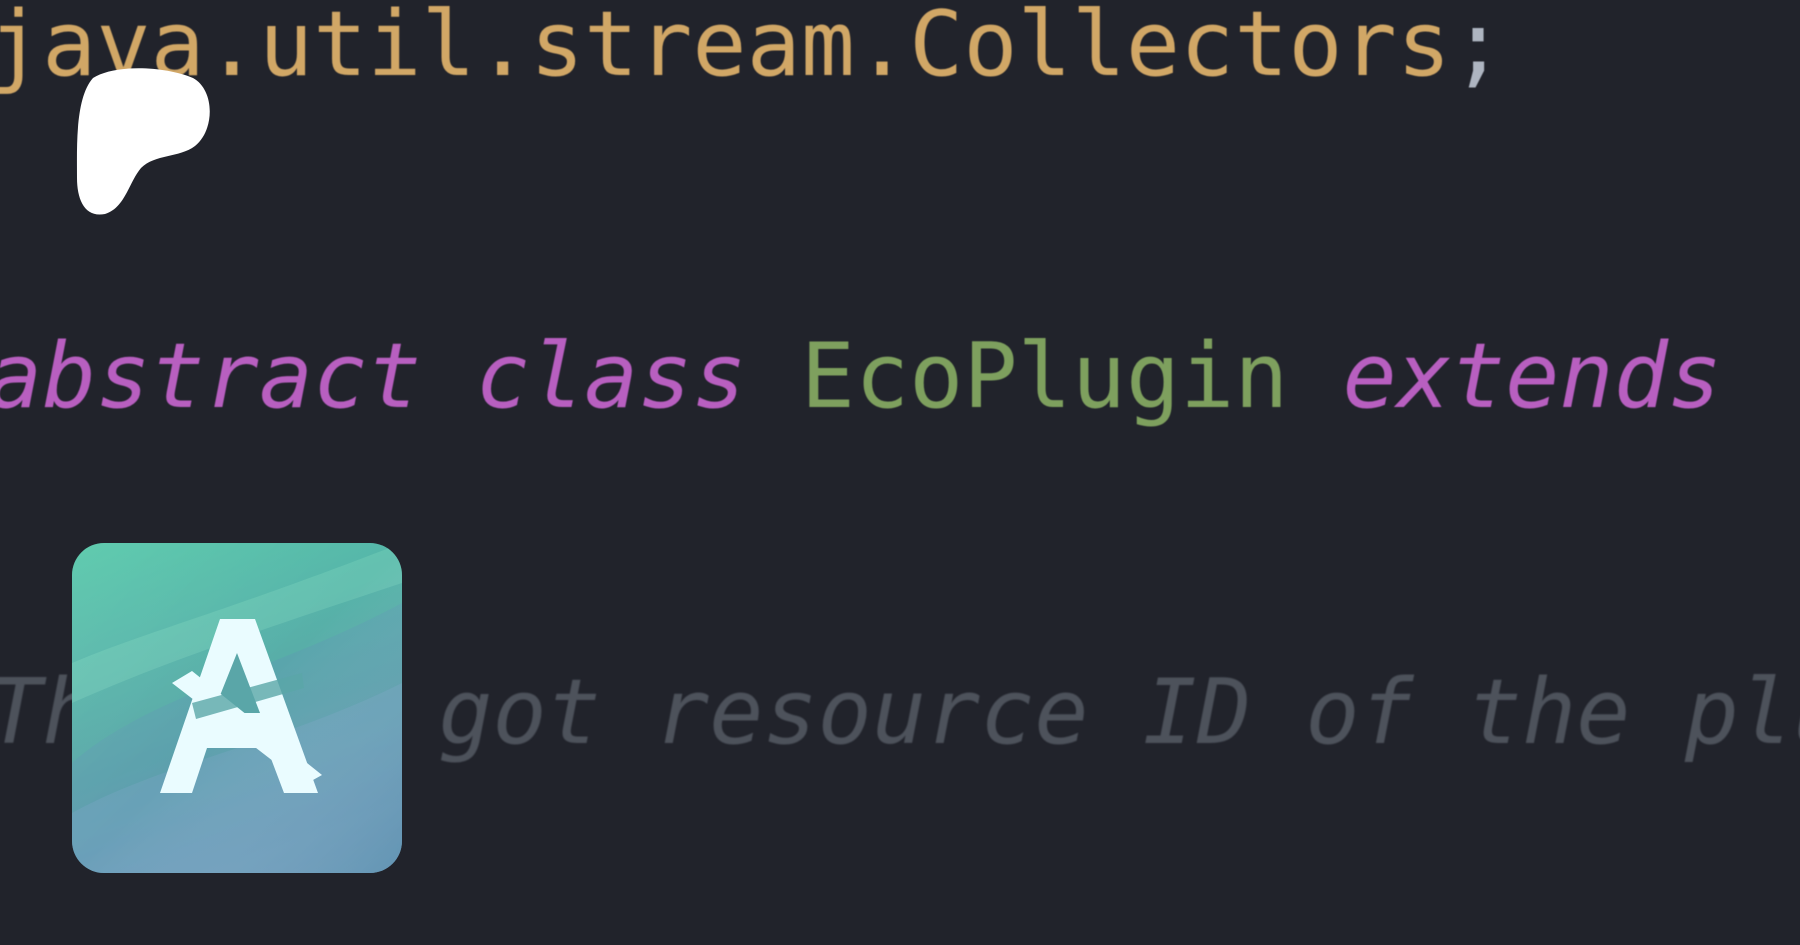 Image resolution: width=1800 pixels, height=945 pixels. Describe the element at coordinates (1478, 48) in the screenshot. I see `import-semicolon: ;` at that location.